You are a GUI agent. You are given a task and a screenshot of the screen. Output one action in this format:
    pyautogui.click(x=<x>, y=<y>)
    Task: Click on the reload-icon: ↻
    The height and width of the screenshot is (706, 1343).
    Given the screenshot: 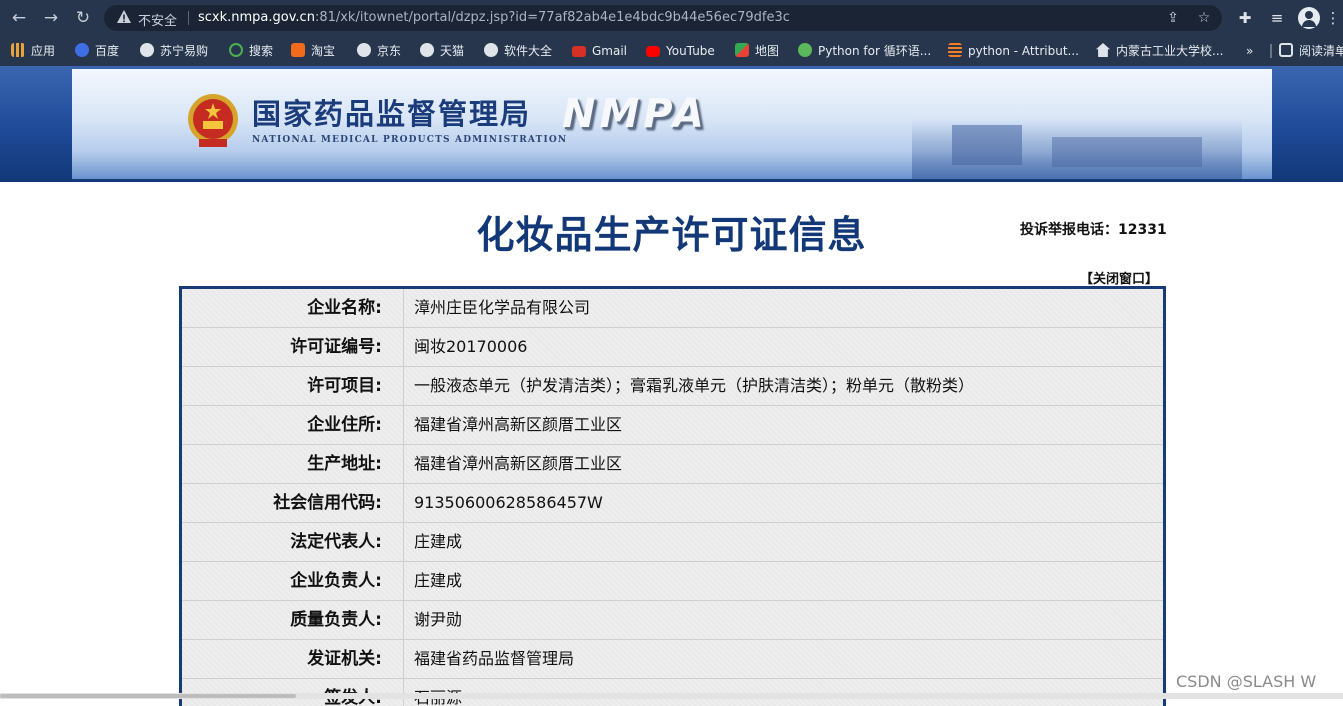 What is the action you would take?
    pyautogui.click(x=83, y=18)
    